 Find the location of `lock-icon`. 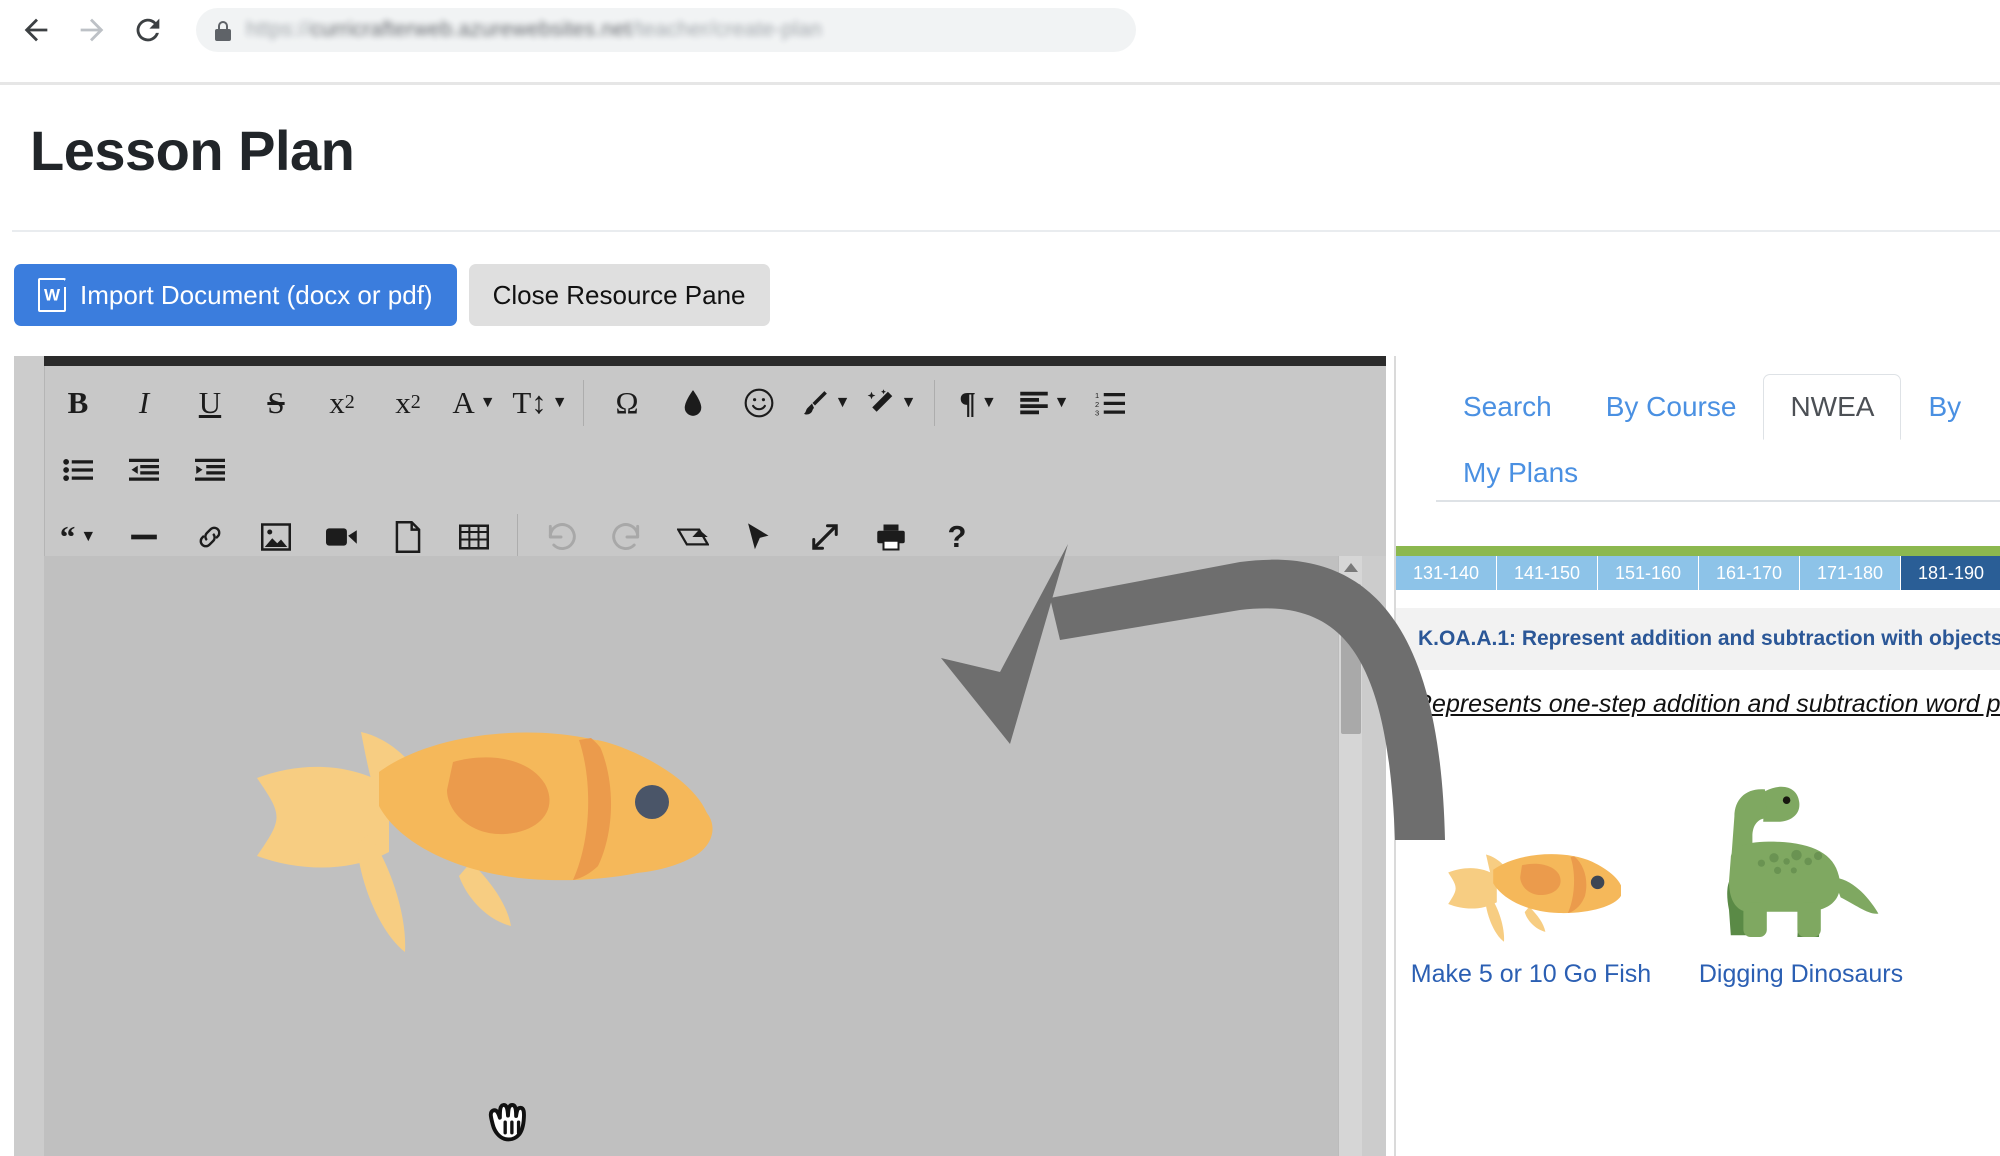

lock-icon is located at coordinates (223, 30).